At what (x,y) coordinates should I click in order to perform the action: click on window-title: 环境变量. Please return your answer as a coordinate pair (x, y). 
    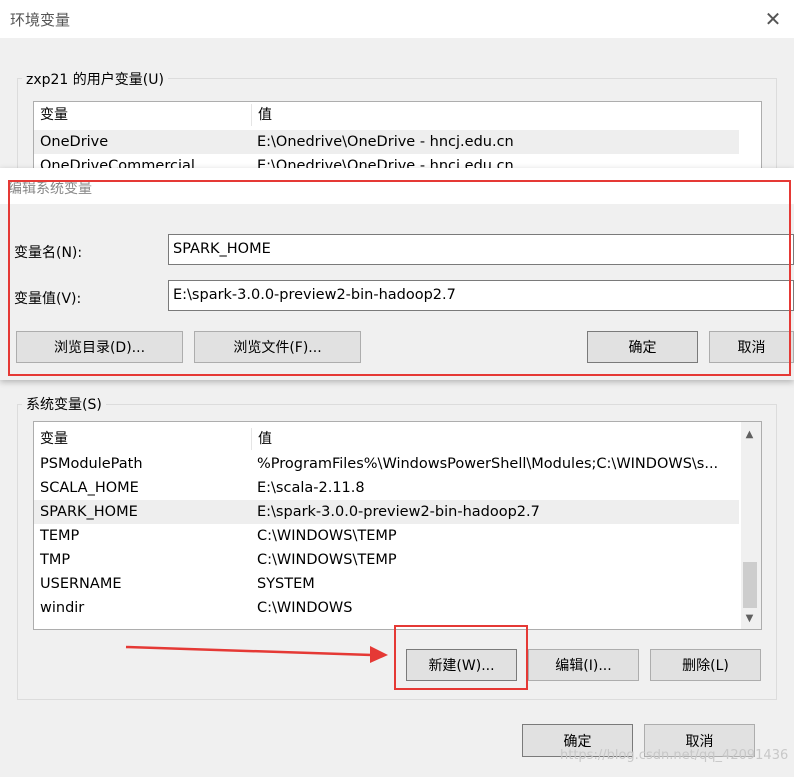
    Looking at the image, I should click on (40, 20).